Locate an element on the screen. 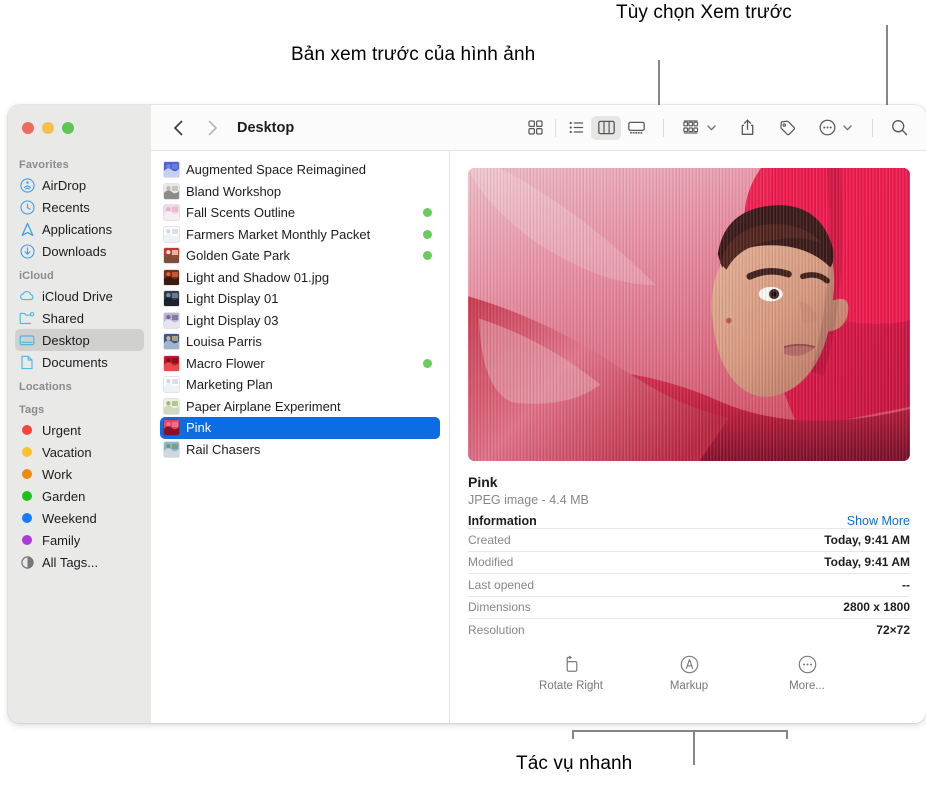  file-name: Louisa Parris is located at coordinates (224, 342).